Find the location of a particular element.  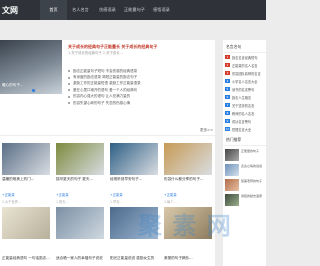

card-title: 适合晒一家人的幸福句子说说 is located at coordinates (79, 258).